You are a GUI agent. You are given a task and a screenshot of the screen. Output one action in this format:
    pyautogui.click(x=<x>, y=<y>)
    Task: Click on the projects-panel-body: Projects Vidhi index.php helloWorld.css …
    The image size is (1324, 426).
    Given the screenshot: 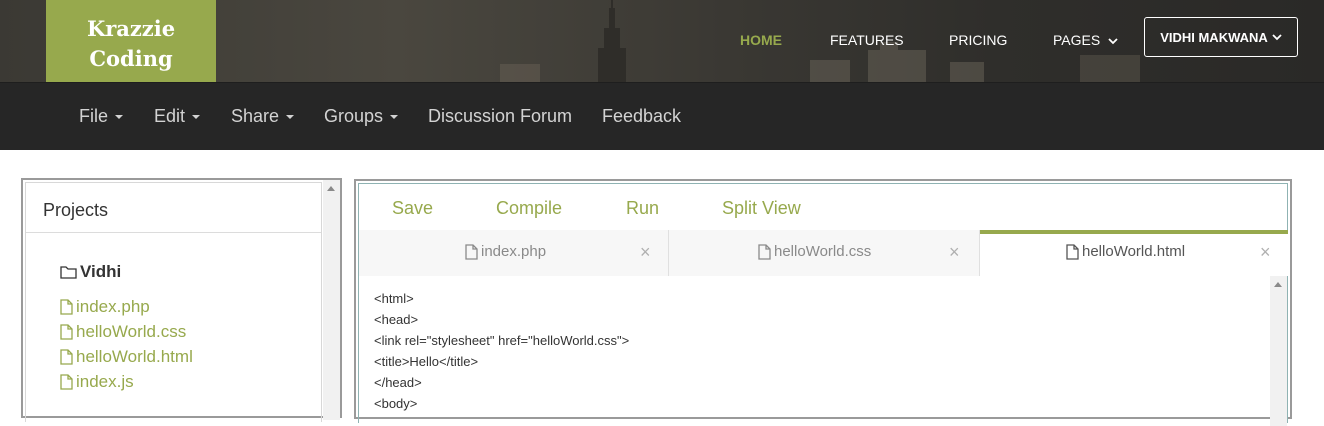 What is the action you would take?
    pyautogui.click(x=173, y=302)
    